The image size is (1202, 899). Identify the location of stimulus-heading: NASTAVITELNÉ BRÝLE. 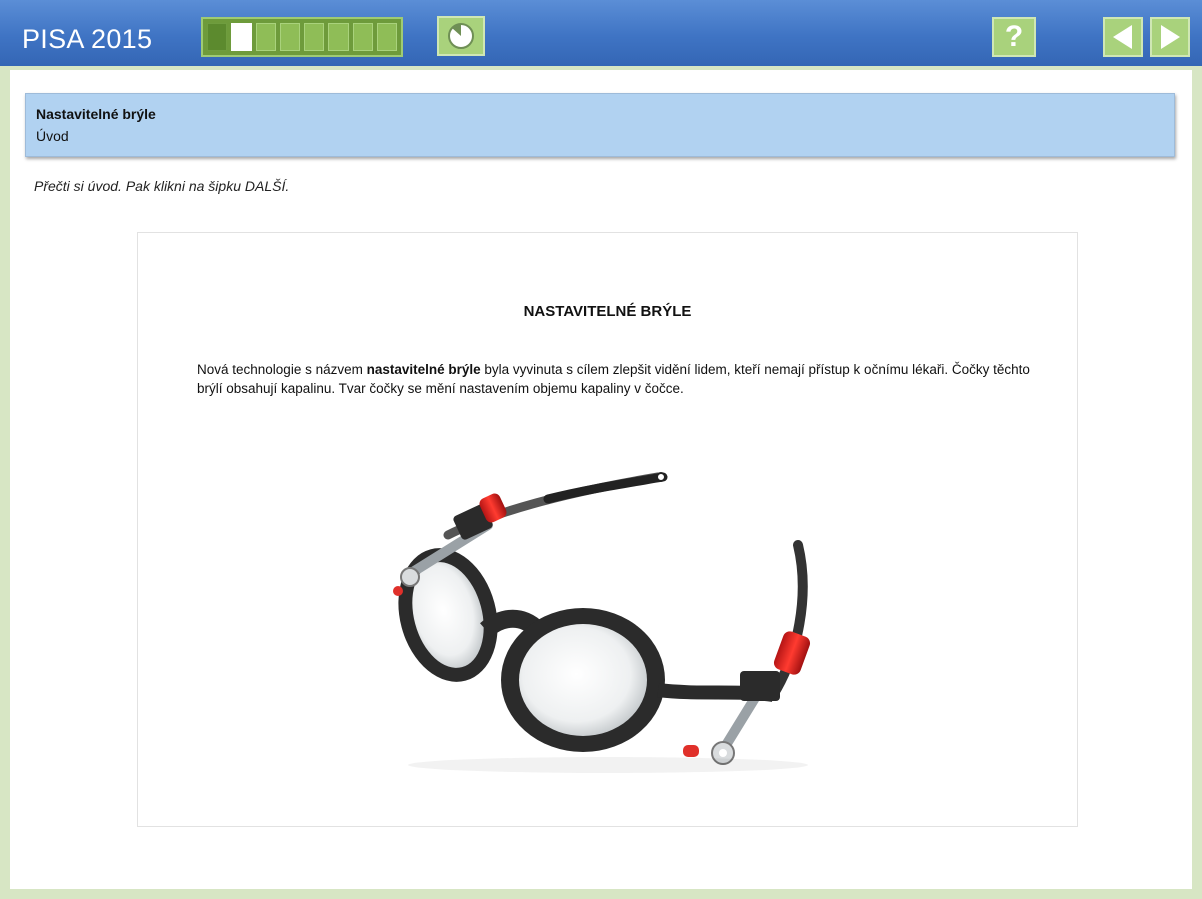
(607, 311).